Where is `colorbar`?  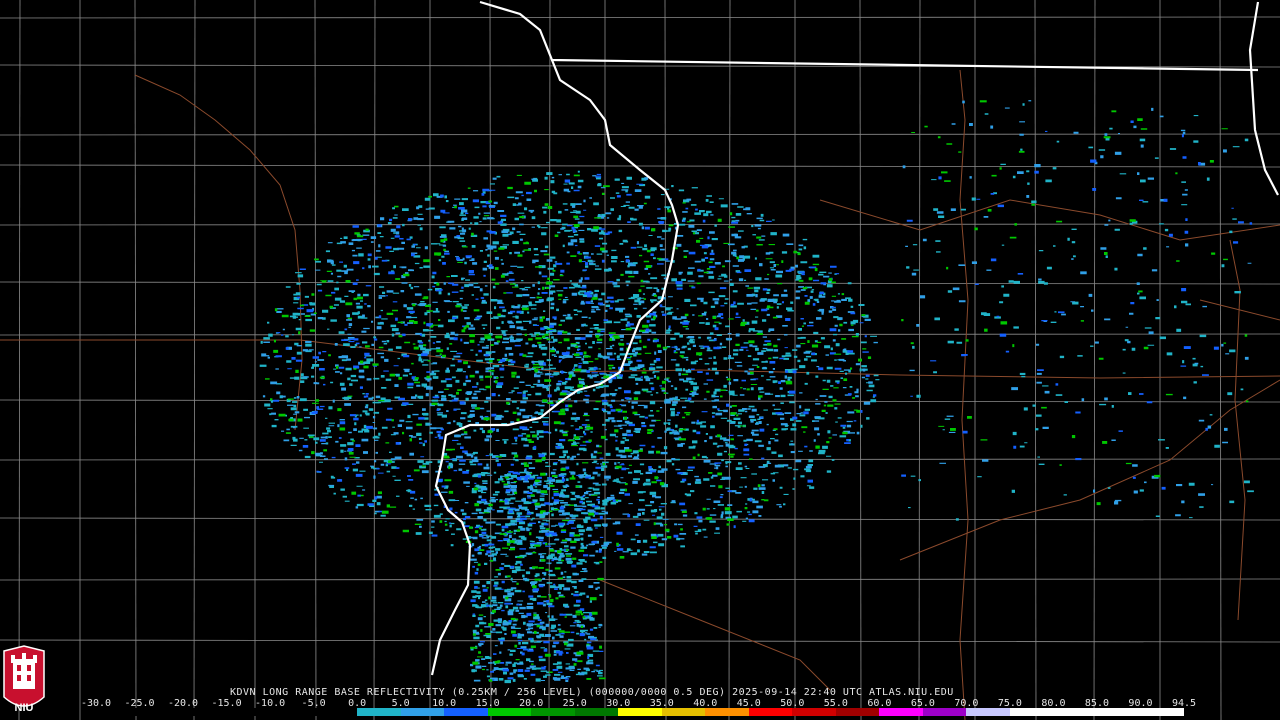 colorbar is located at coordinates (640, 712).